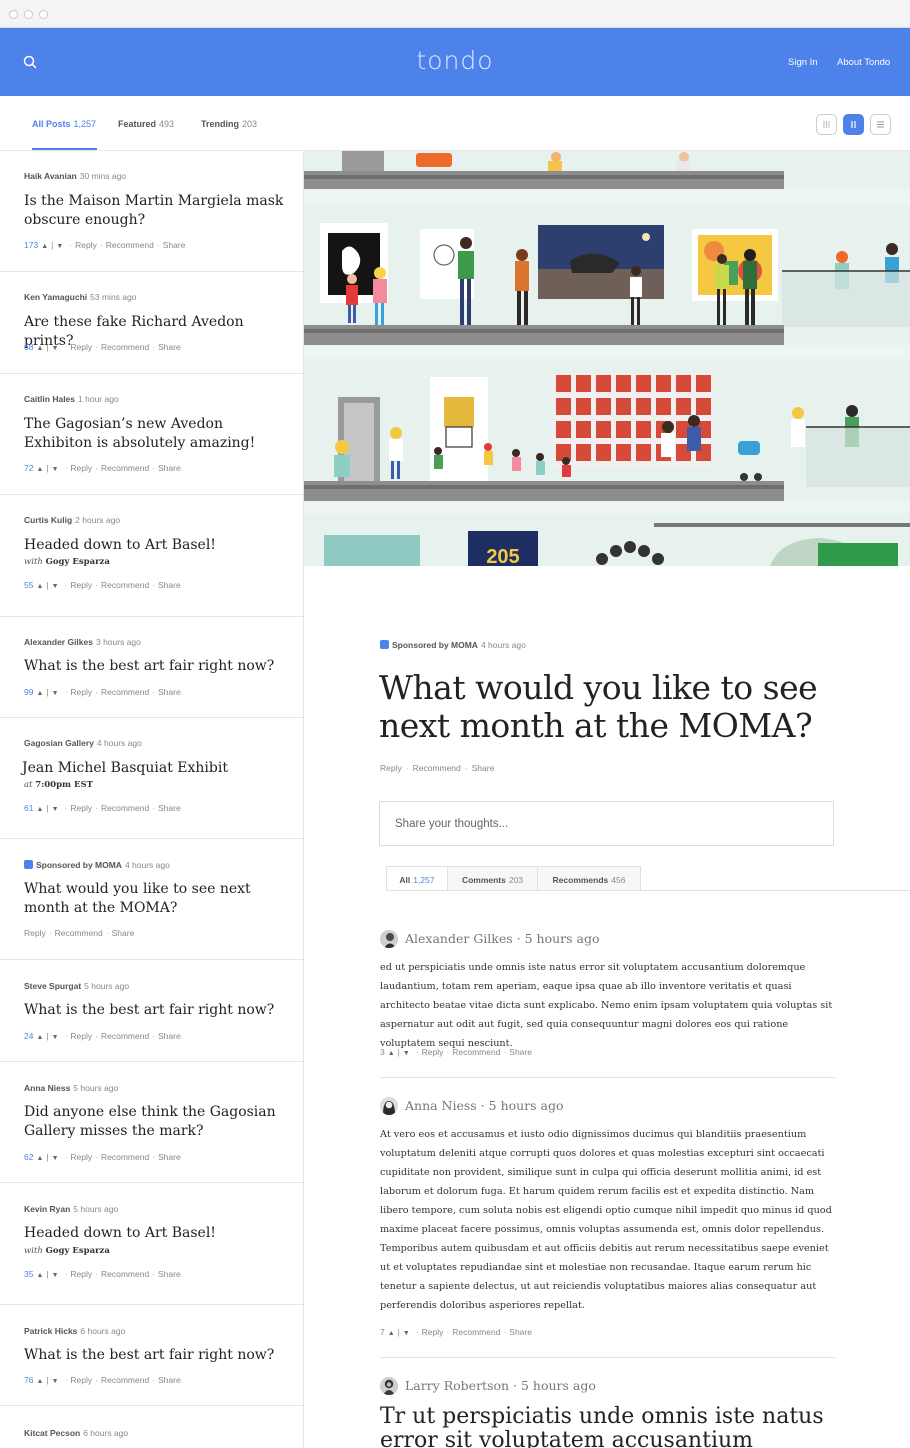 Image resolution: width=910 pixels, height=1448 pixels. Describe the element at coordinates (154, 768) in the screenshot. I see `post-title: Jean Michel Basquiat Exhibit` at that location.